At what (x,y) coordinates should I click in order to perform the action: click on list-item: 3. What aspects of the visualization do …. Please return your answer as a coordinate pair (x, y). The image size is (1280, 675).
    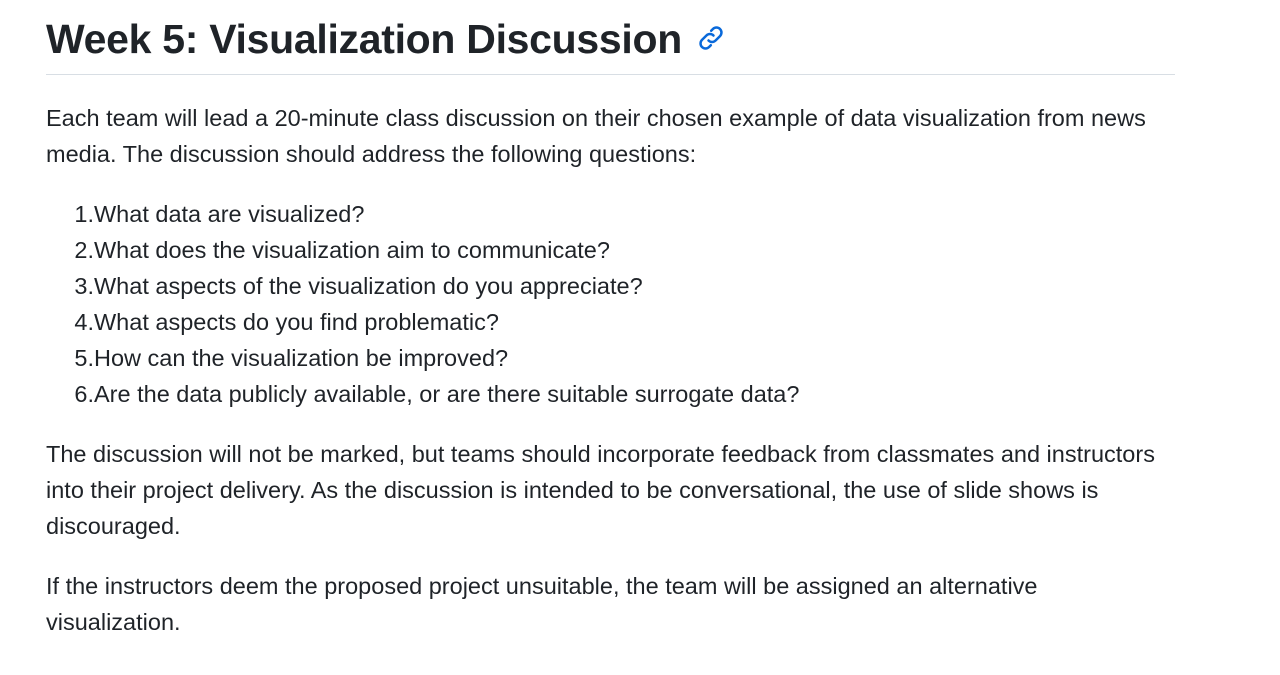
    Looking at the image, I should click on (422, 286).